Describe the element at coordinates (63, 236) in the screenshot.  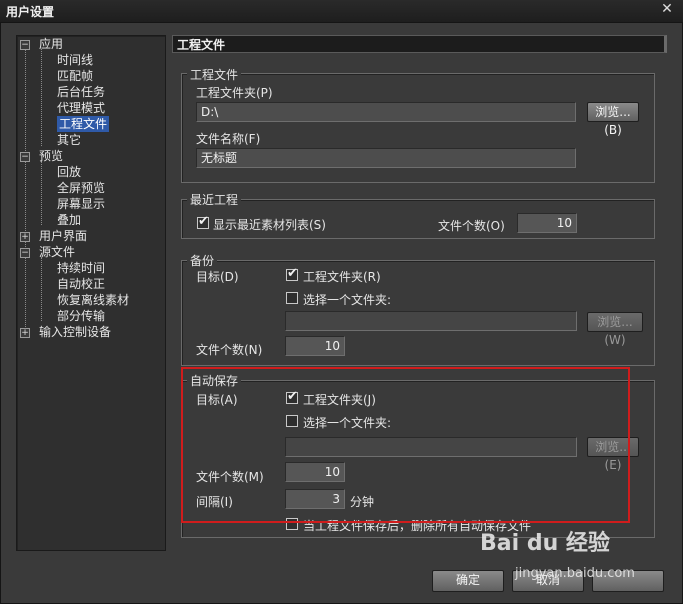
I see `tree-item-user-interface: 用户界面` at that location.